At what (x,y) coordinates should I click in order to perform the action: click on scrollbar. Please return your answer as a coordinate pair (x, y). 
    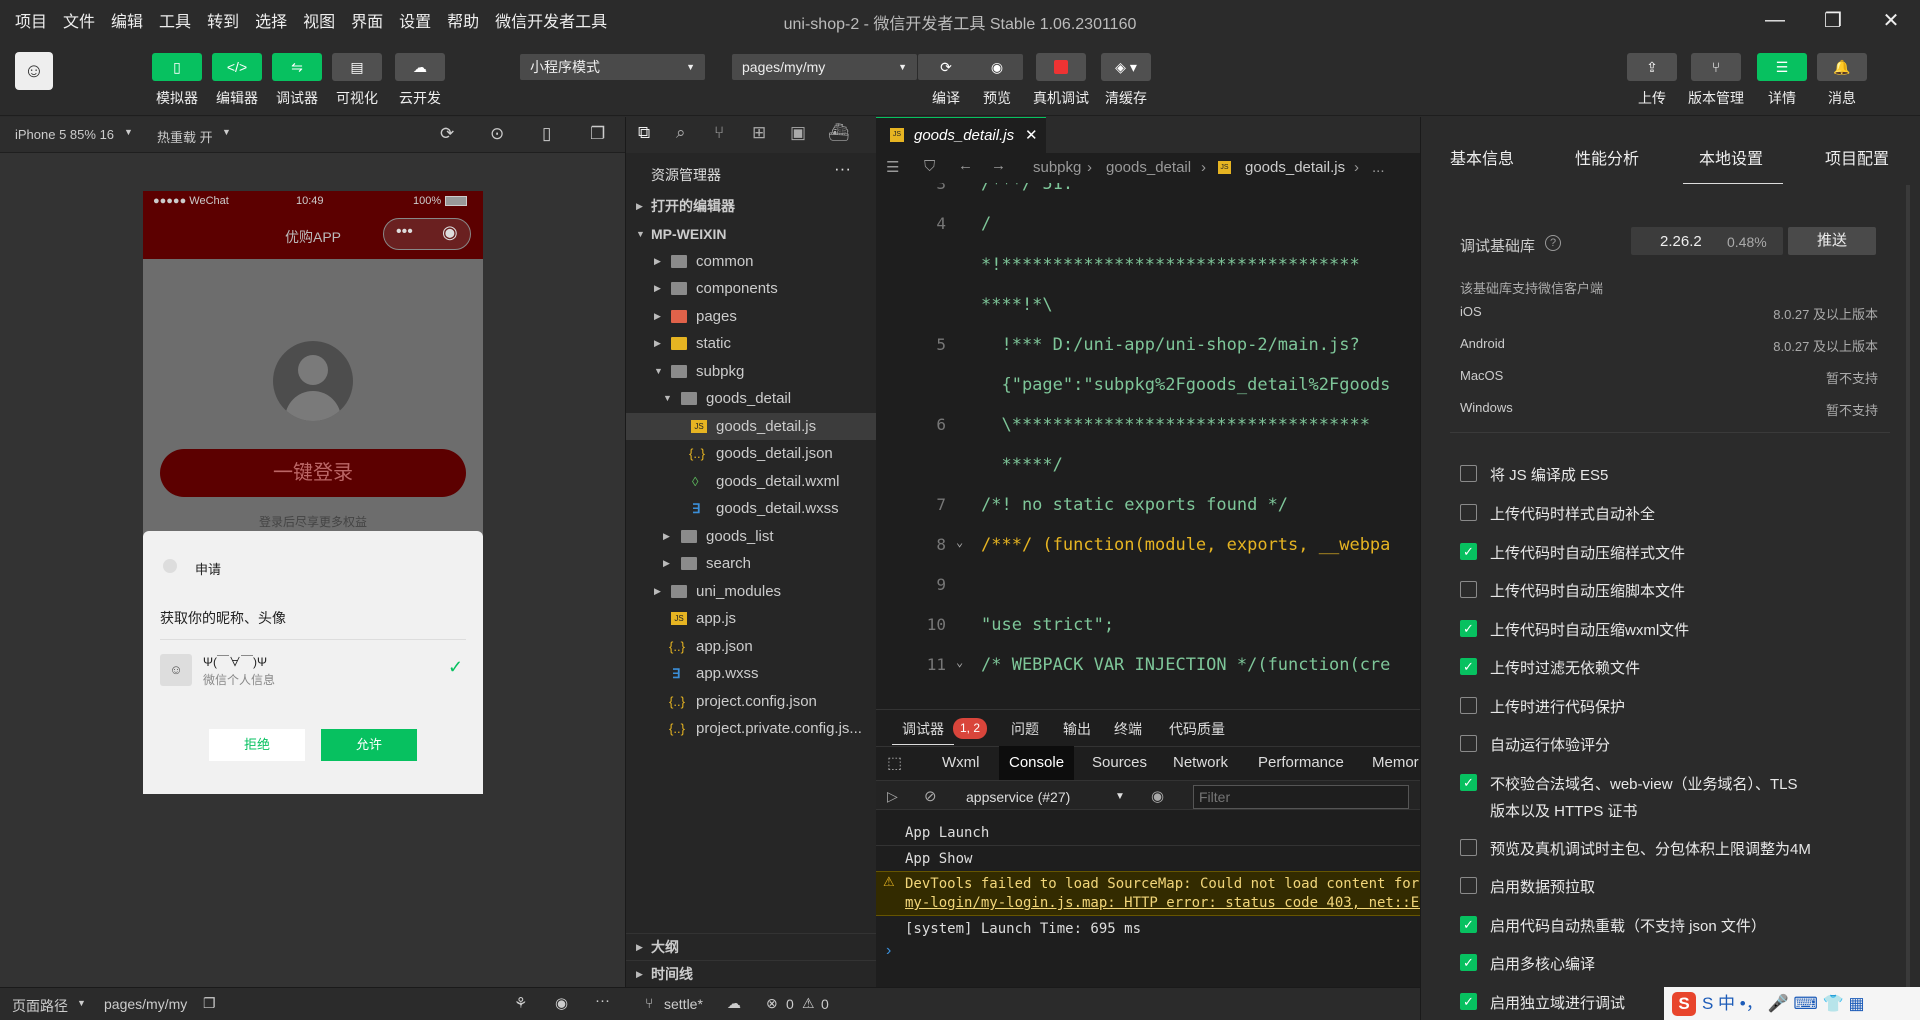
    Looking at the image, I should click on (1908, 602).